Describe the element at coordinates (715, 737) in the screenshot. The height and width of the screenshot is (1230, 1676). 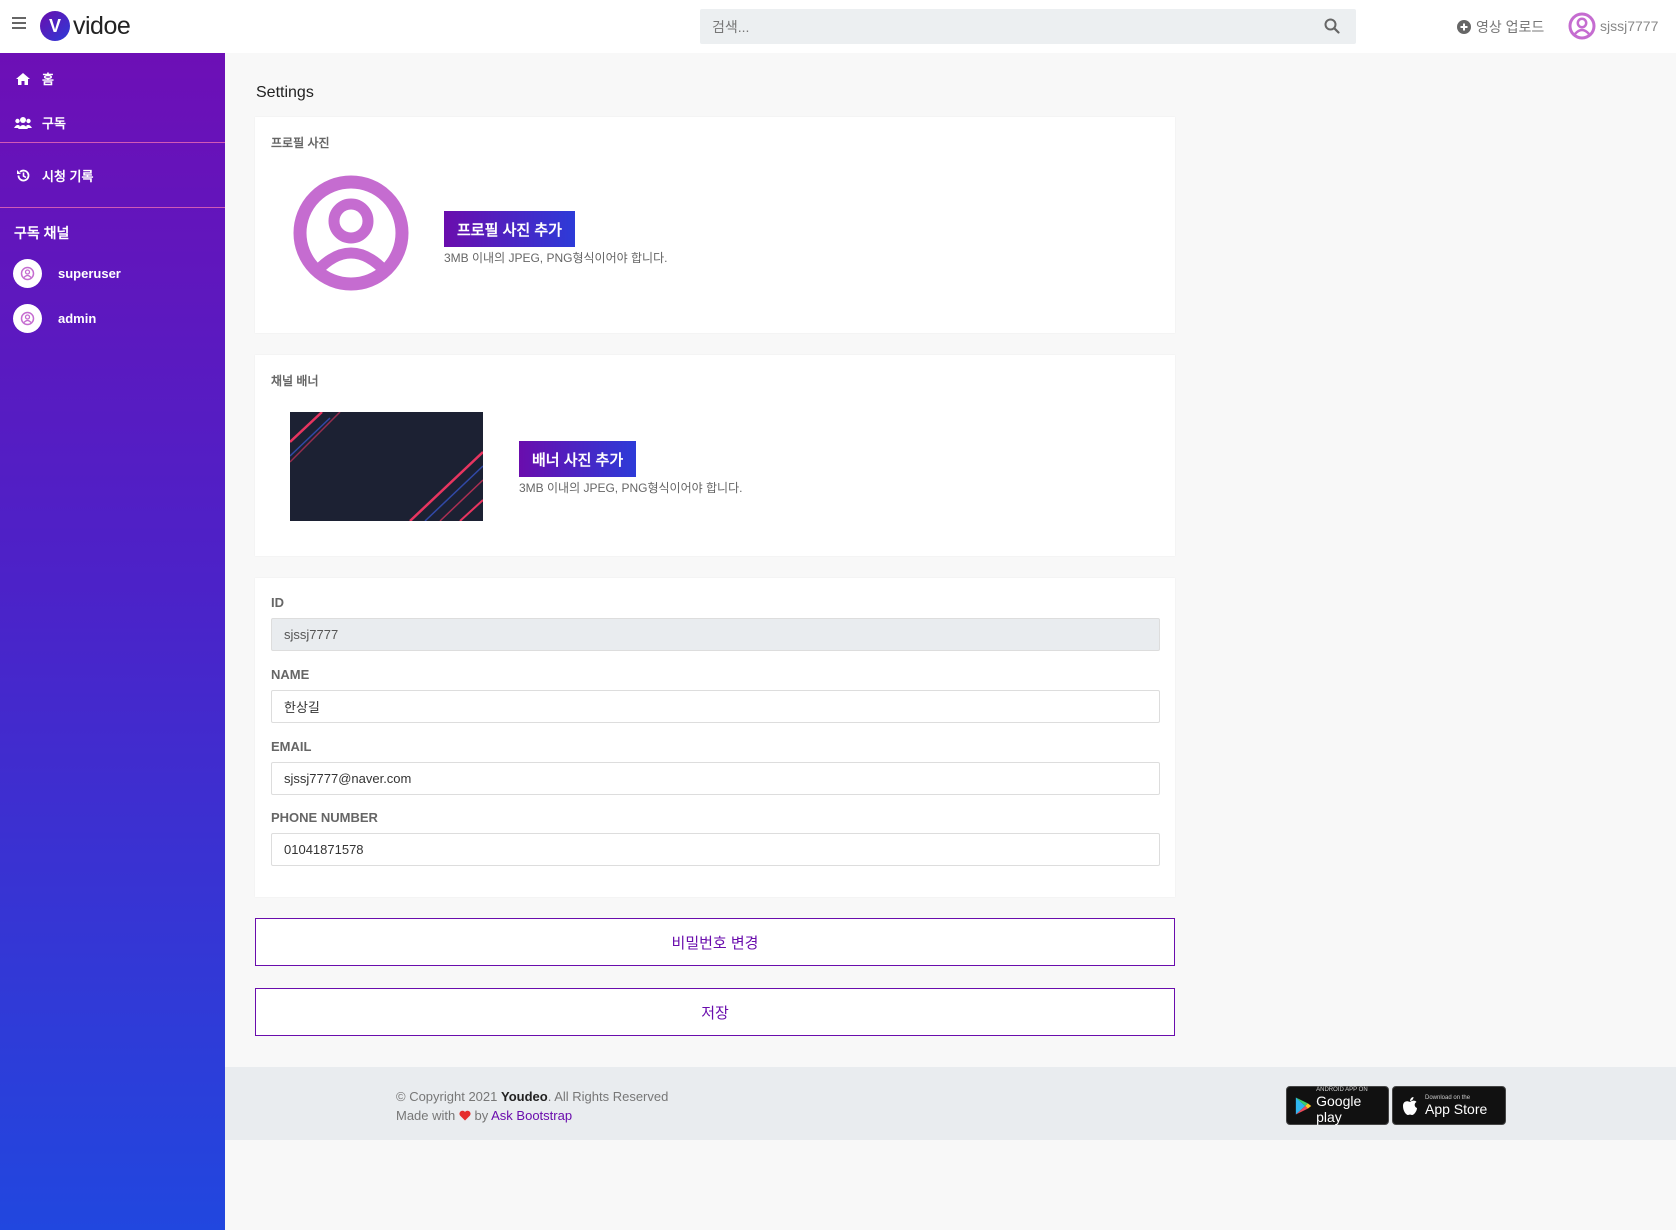
I see `account-info-card: ID NAME EMAIL PHONE NUMBER` at that location.